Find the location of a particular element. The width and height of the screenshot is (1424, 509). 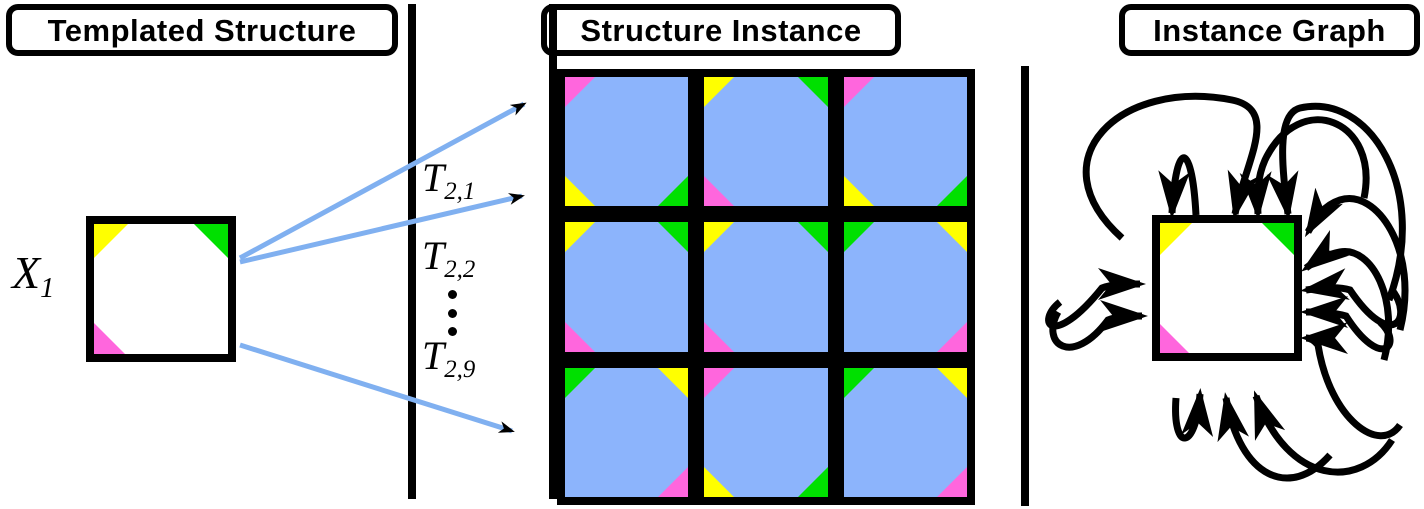

self-loop-left-b is located at coordinates (1098, 325).